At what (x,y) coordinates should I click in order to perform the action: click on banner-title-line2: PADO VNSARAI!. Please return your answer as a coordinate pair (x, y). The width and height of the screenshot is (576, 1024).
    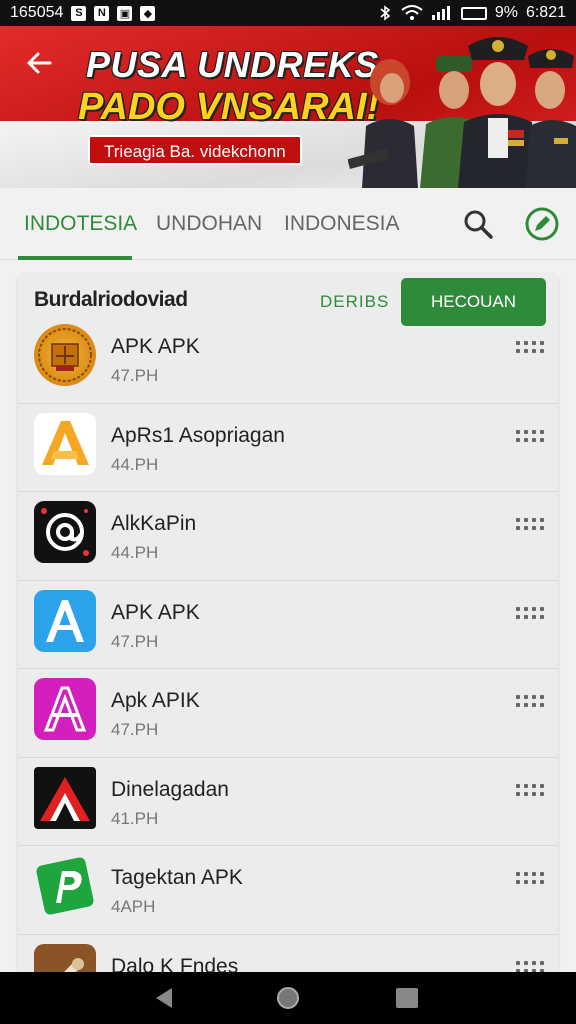
    Looking at the image, I should click on (229, 107).